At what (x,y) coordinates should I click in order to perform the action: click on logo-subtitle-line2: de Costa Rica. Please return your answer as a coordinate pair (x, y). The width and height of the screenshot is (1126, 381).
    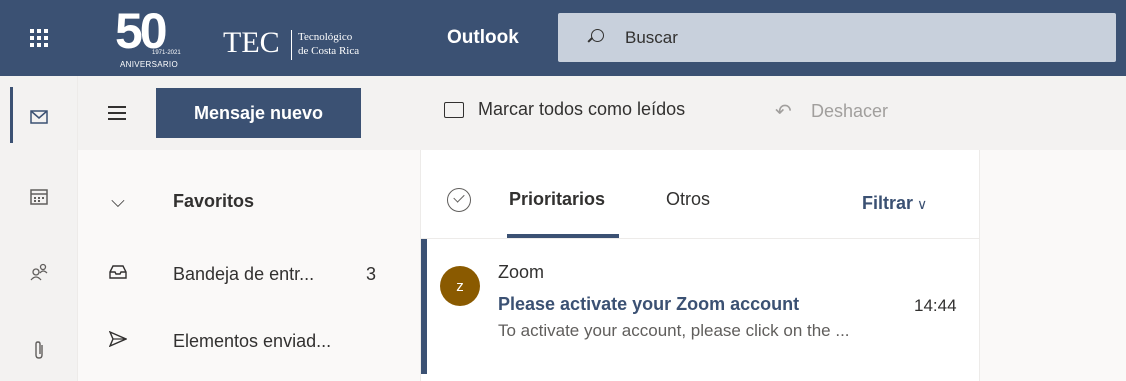
    Looking at the image, I should click on (329, 51).